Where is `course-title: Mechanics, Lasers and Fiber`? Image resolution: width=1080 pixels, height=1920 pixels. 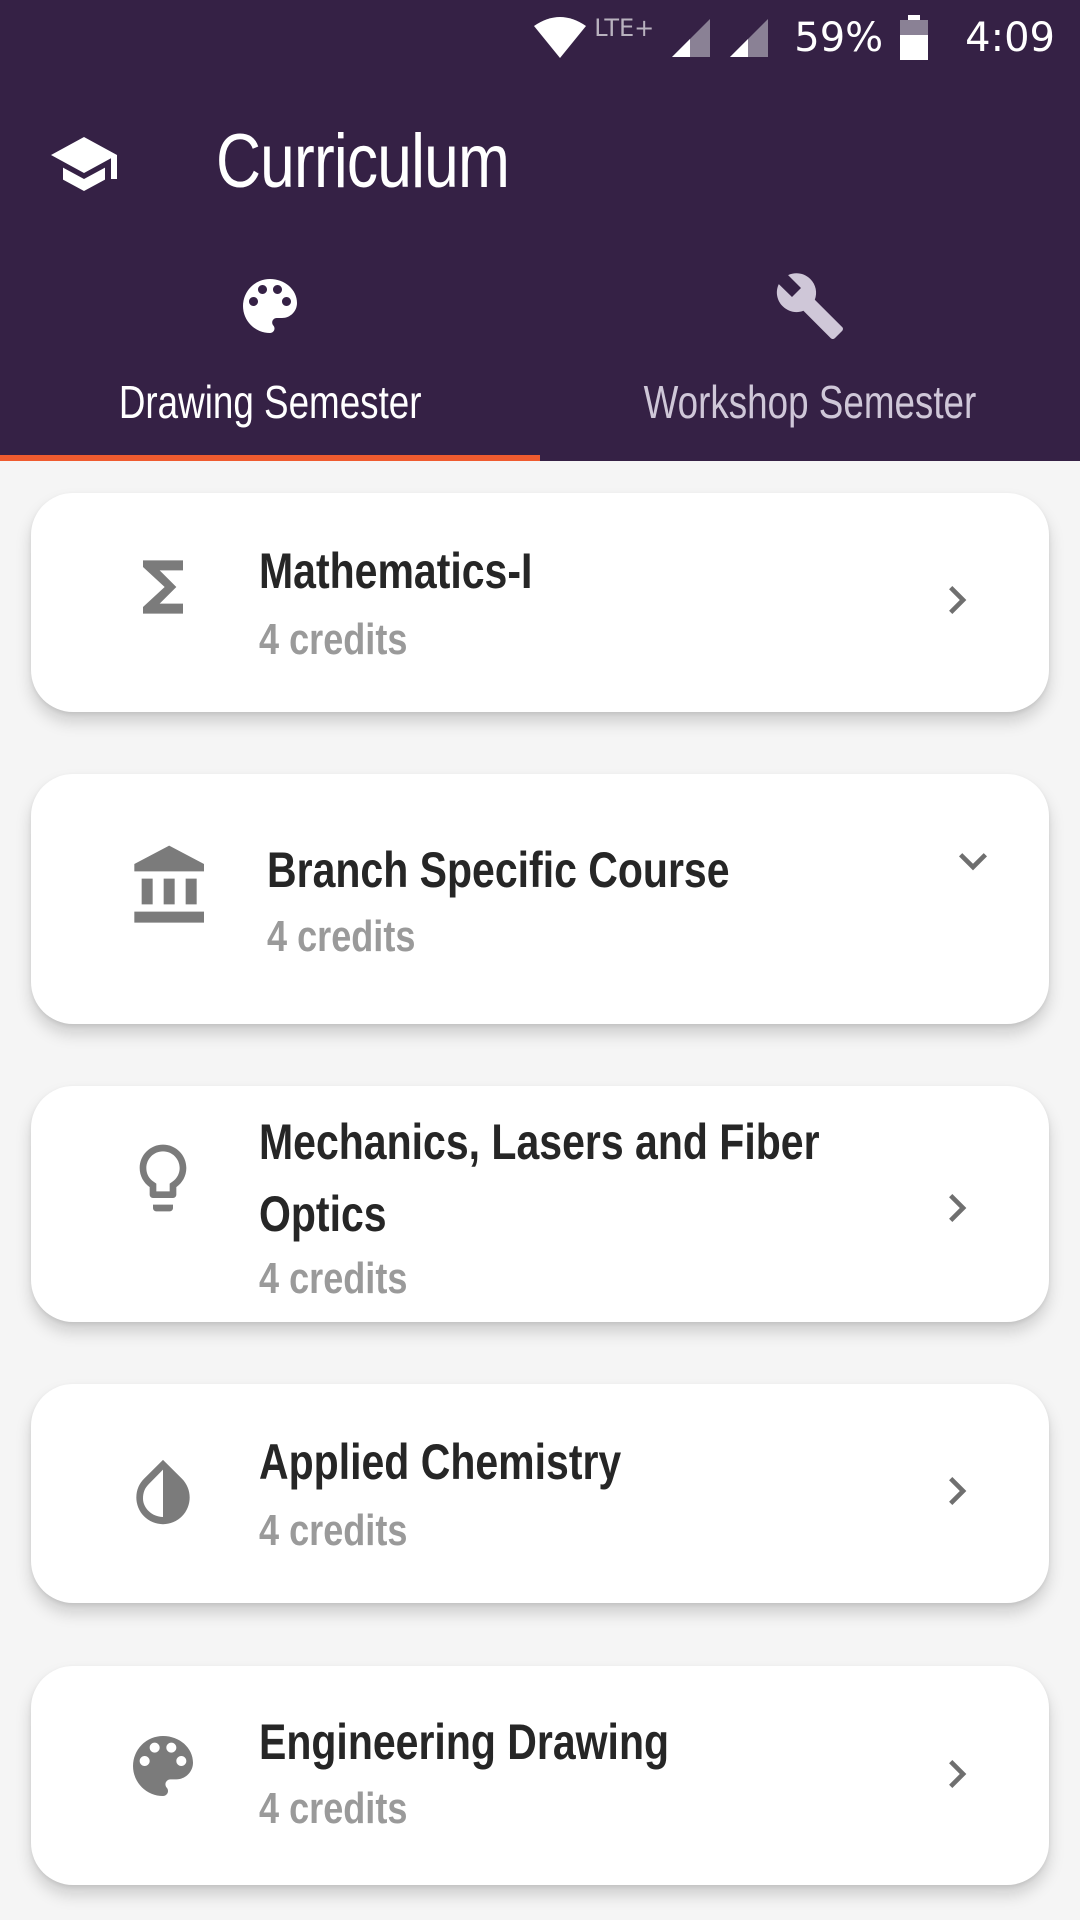 course-title: Mechanics, Lasers and Fiber is located at coordinates (539, 1142).